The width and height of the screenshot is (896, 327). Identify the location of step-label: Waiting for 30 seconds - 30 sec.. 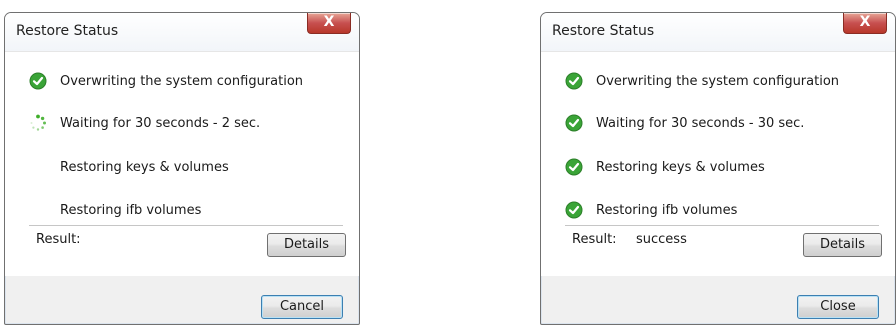
(700, 123).